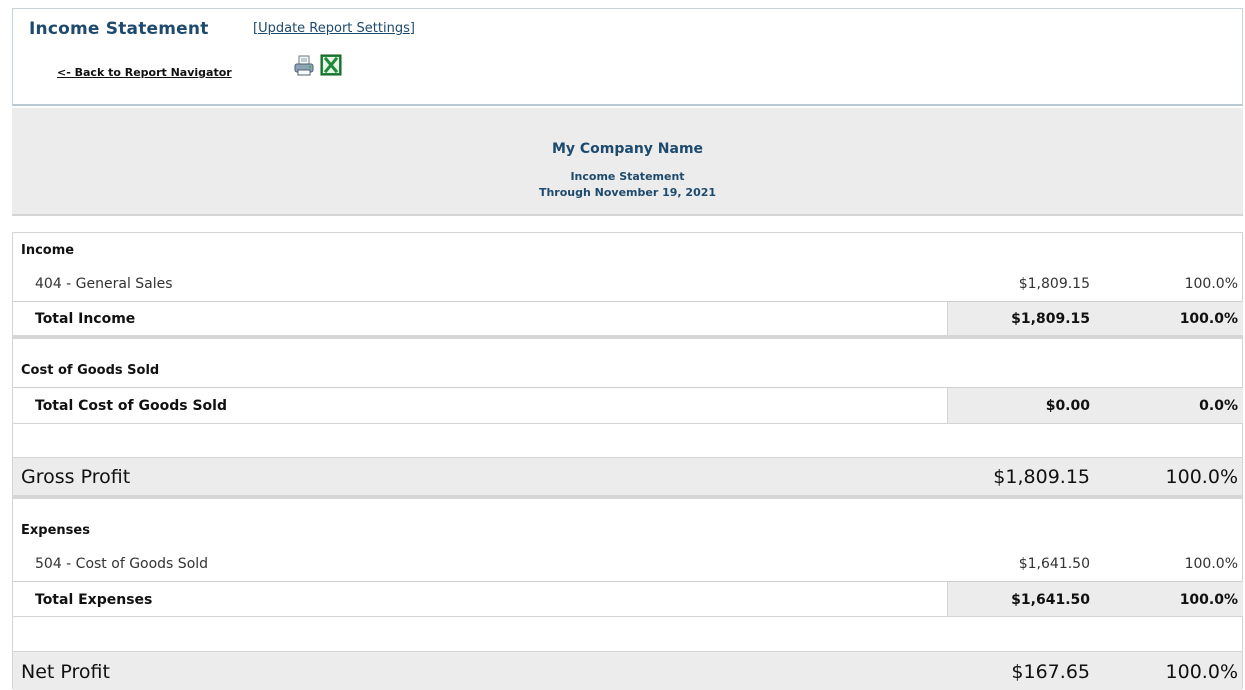 This screenshot has width=1245, height=690. Describe the element at coordinates (90, 370) in the screenshot. I see `section-heading-label: Cost of Goods Sold` at that location.